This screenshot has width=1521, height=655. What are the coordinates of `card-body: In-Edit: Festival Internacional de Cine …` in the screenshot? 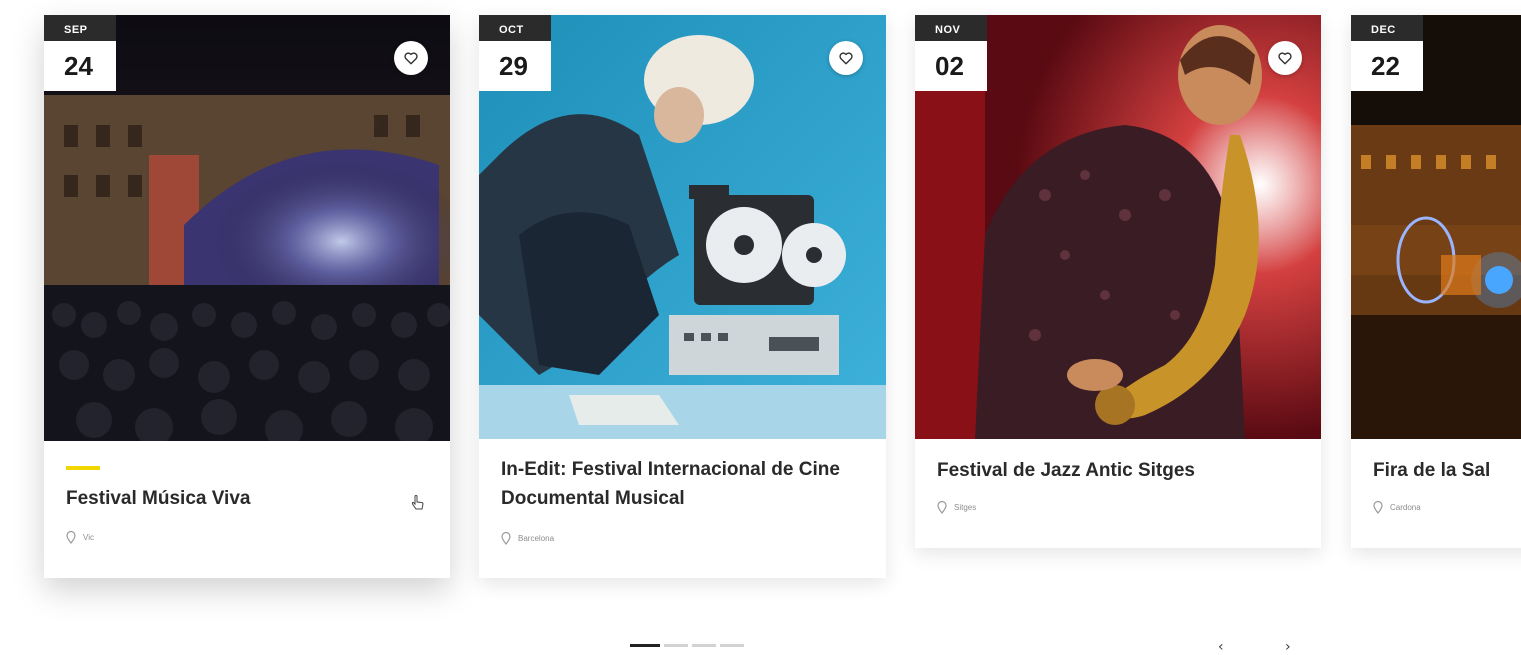 It's located at (682, 508).